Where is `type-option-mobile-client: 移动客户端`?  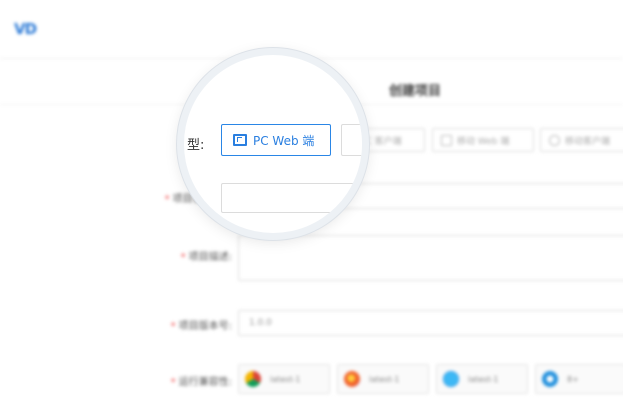 type-option-mobile-client: 移动客户端 is located at coordinates (581, 140).